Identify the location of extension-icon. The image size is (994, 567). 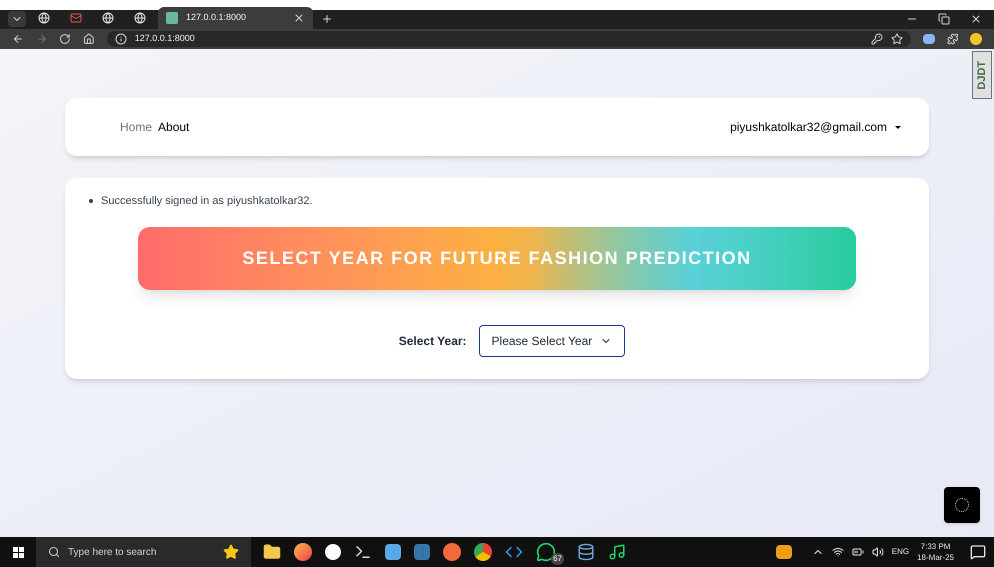
(928, 39).